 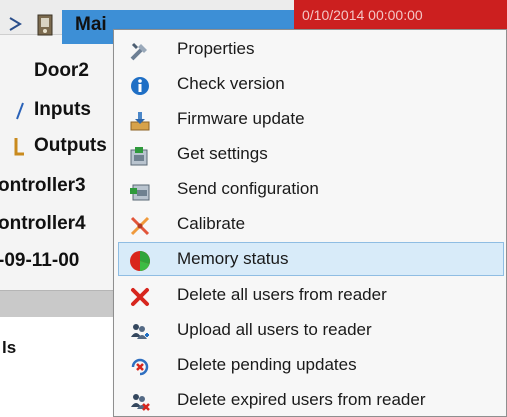 What do you see at coordinates (222, 153) in the screenshot?
I see `menu-item-label: Get settings` at bounding box center [222, 153].